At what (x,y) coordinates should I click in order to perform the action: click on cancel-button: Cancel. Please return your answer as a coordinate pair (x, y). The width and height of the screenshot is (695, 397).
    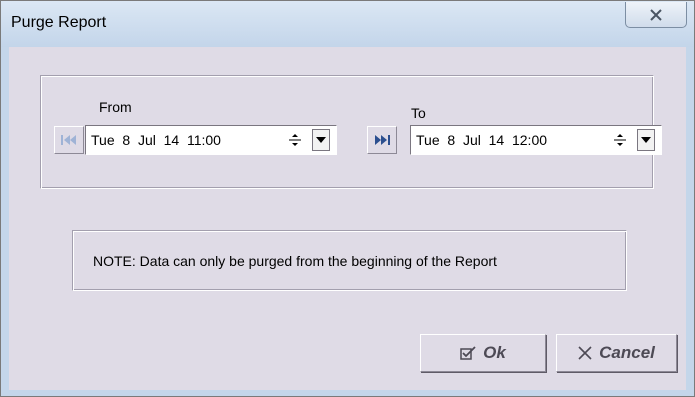
    Looking at the image, I should click on (616, 353).